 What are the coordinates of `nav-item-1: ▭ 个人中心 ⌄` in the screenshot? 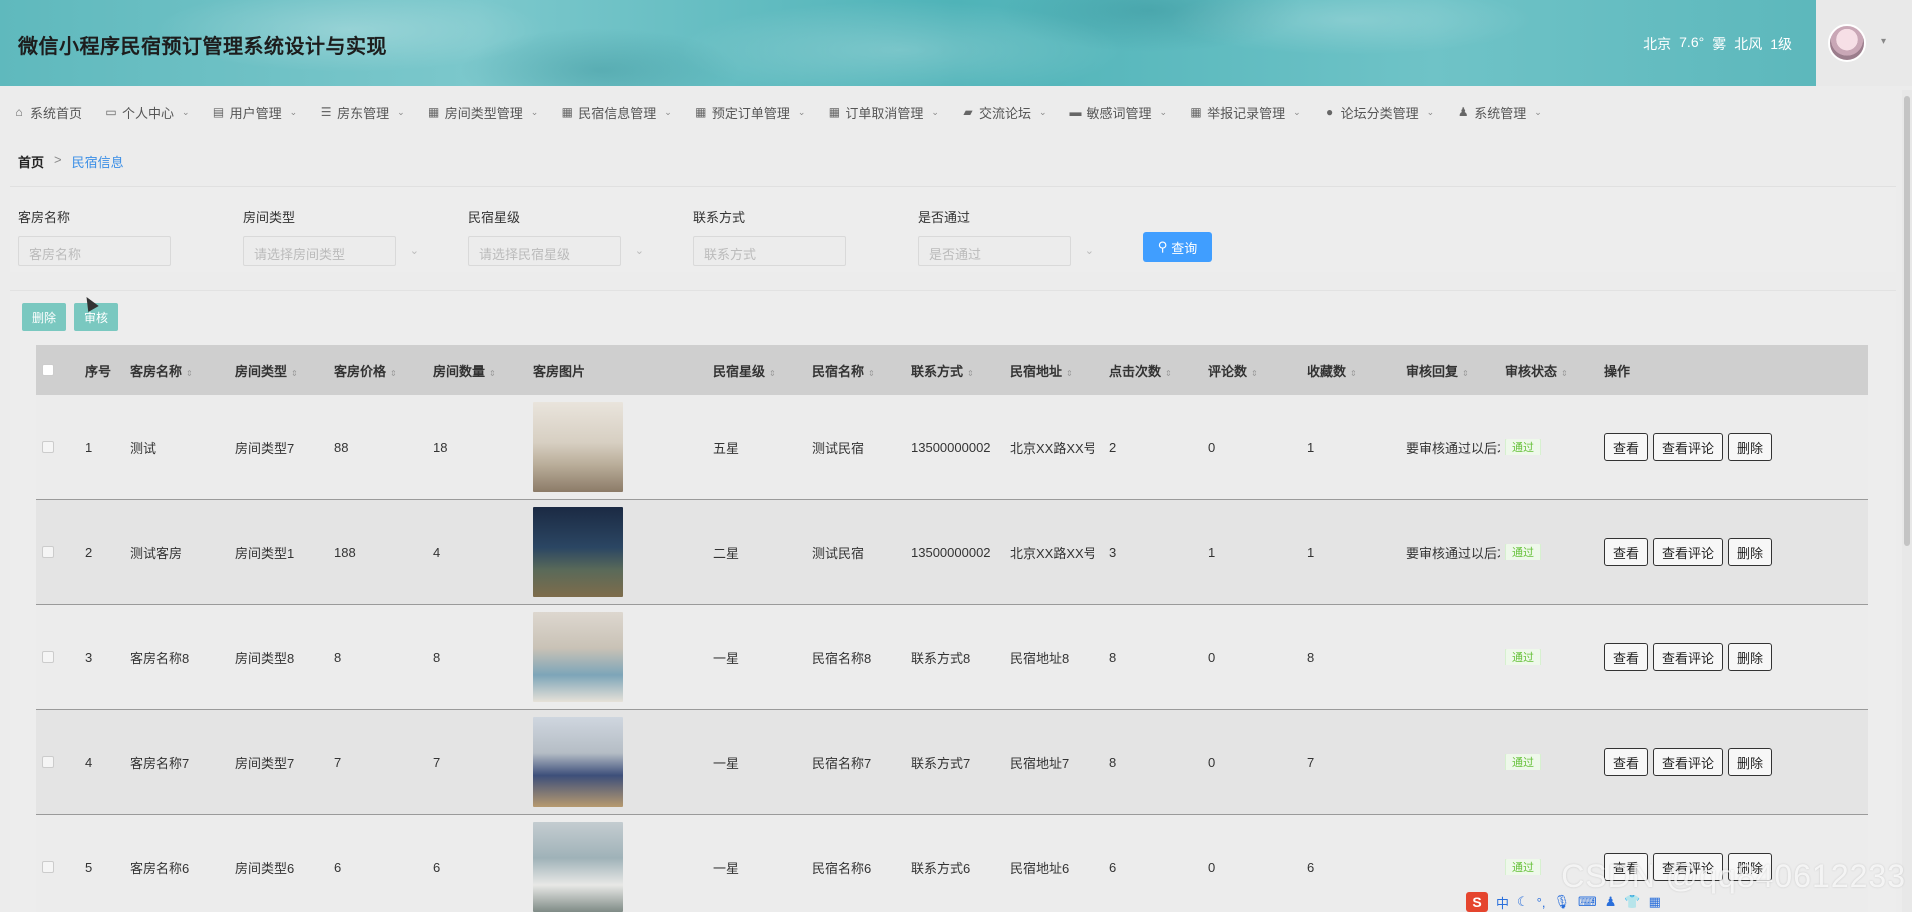 It's located at (146, 112).